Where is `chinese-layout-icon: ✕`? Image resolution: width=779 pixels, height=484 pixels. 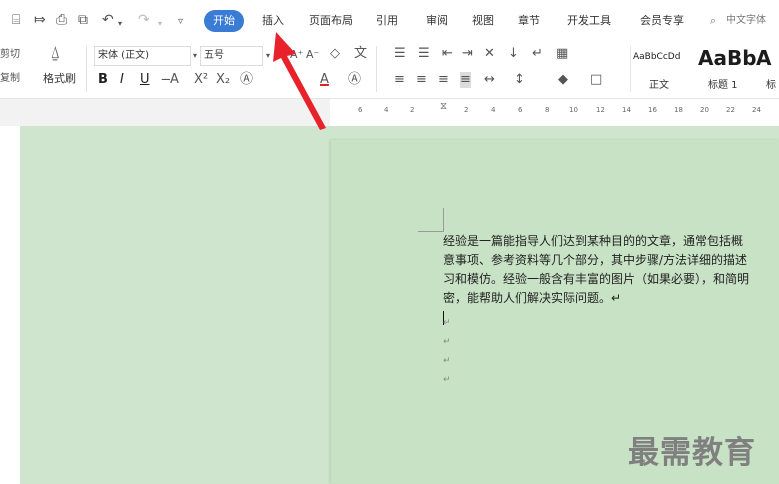 chinese-layout-icon: ✕ is located at coordinates (489, 54).